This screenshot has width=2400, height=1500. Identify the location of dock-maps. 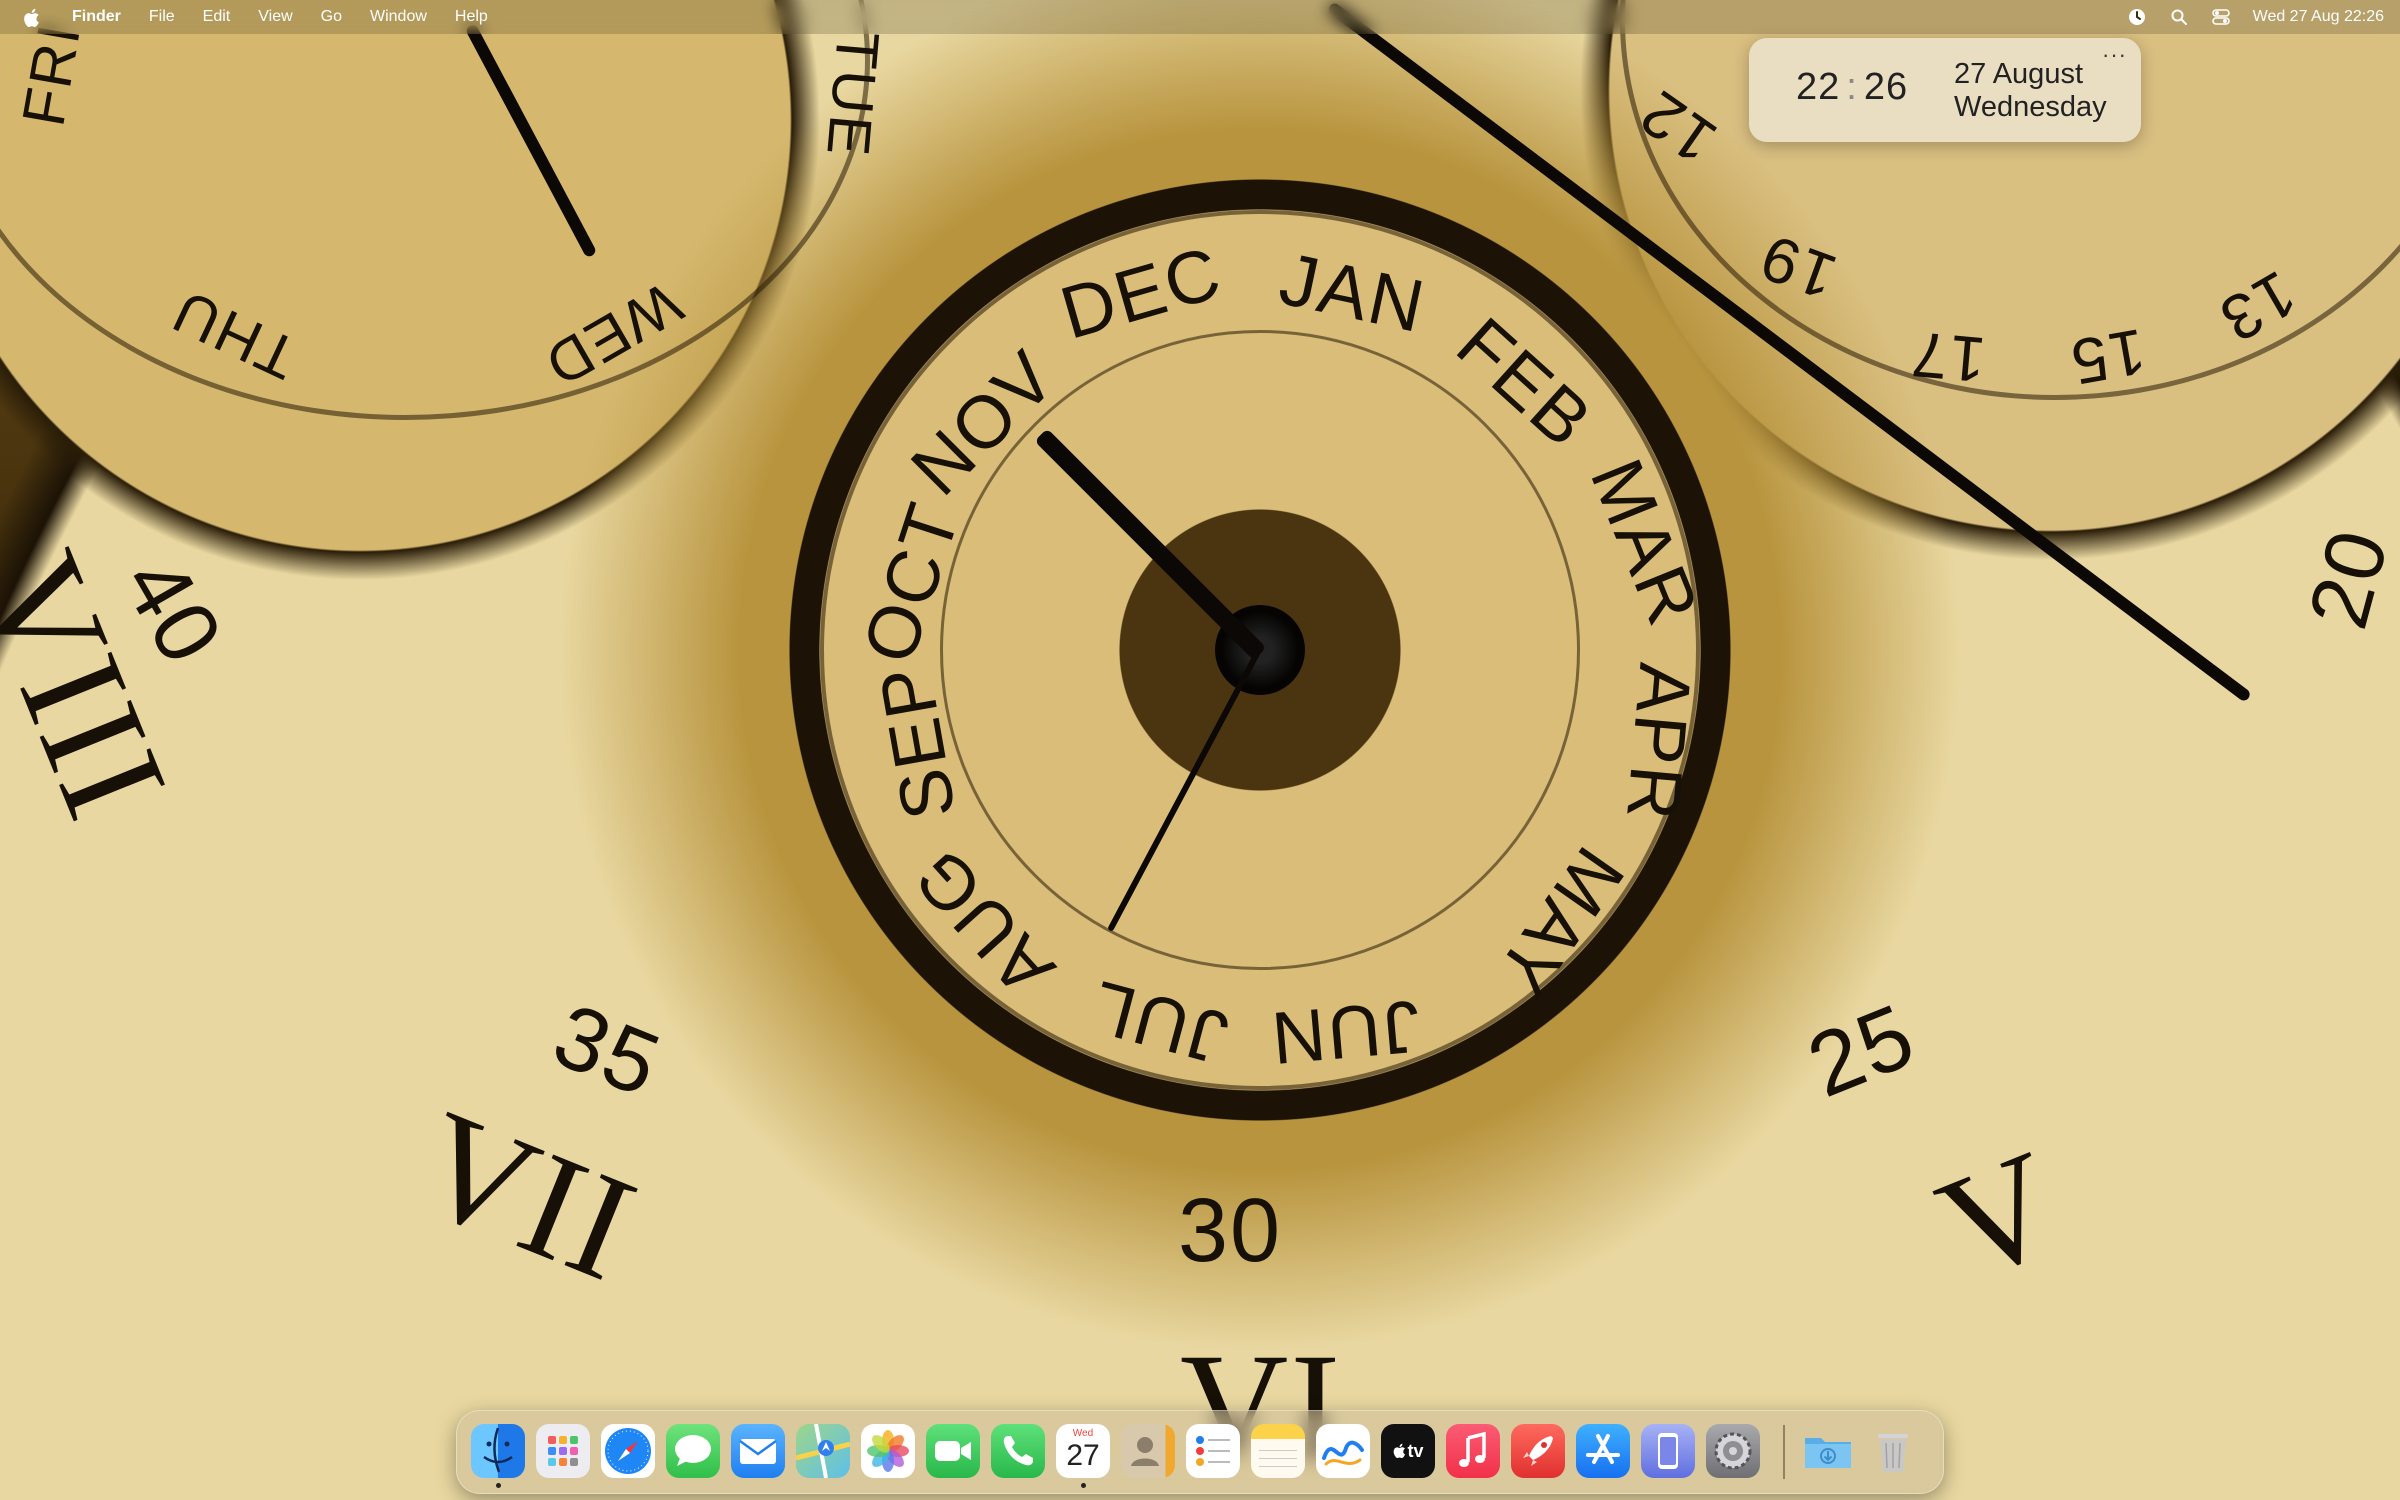
(823, 1451).